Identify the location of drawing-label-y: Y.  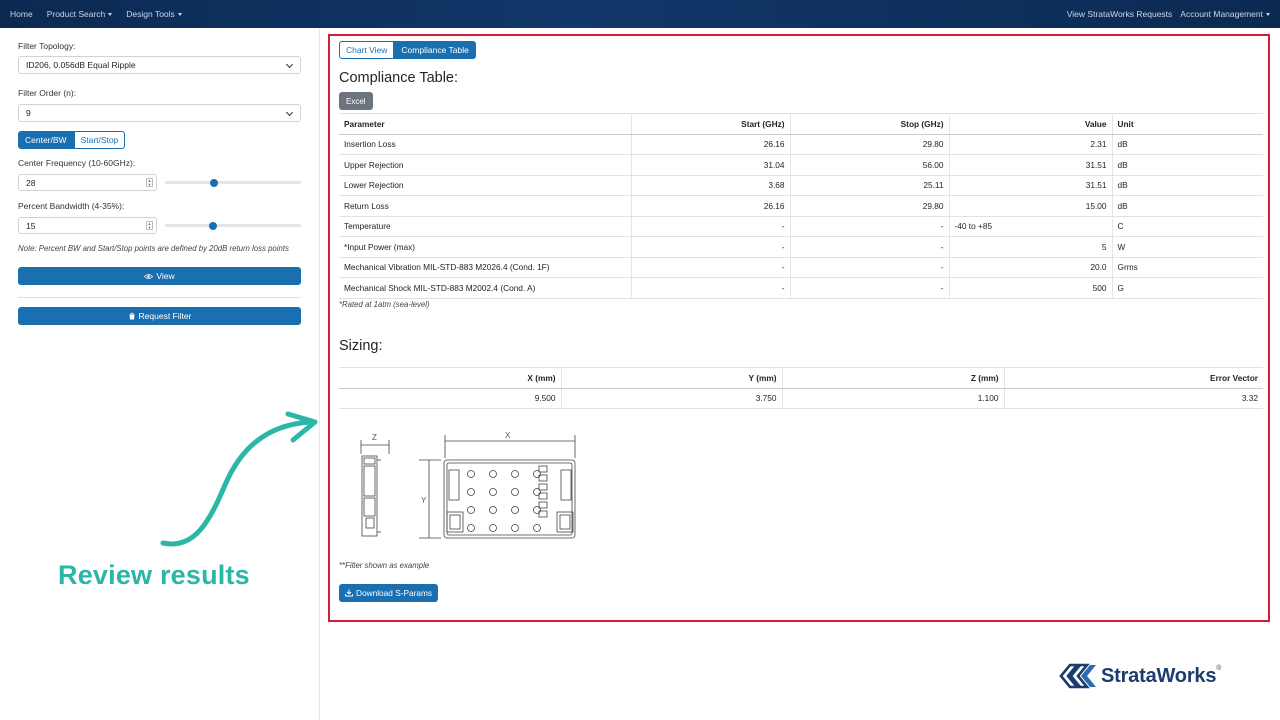
(424, 500).